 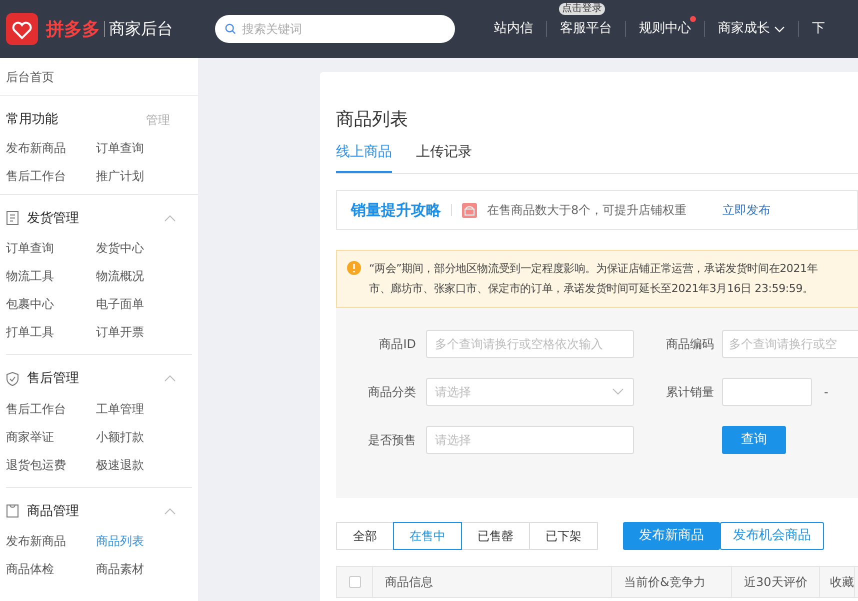 I want to click on sidebar-link: 包裹中心, so click(x=51, y=304).